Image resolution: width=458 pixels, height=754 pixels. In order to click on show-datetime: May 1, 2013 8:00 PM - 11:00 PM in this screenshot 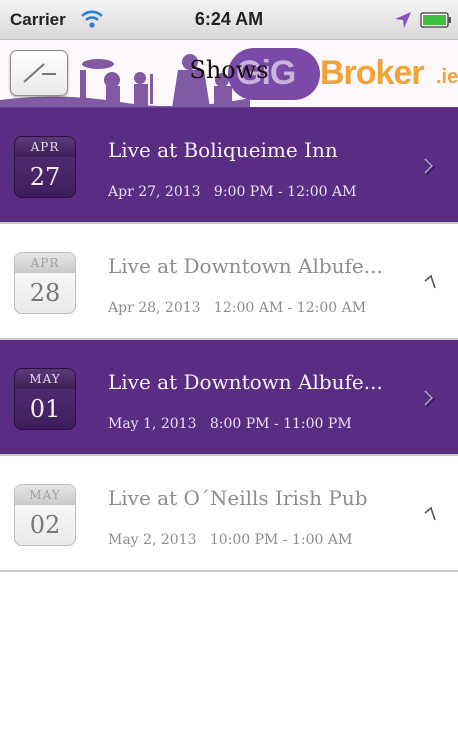, I will do `click(230, 424)`.